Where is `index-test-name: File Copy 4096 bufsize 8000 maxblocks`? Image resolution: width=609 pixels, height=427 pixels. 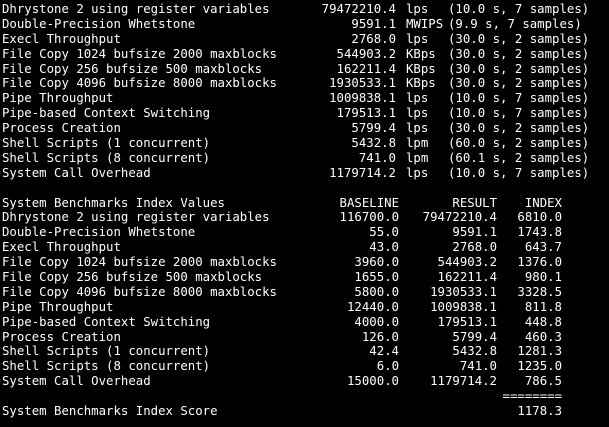 index-test-name: File Copy 4096 bufsize 8000 maxblocks is located at coordinates (139, 291).